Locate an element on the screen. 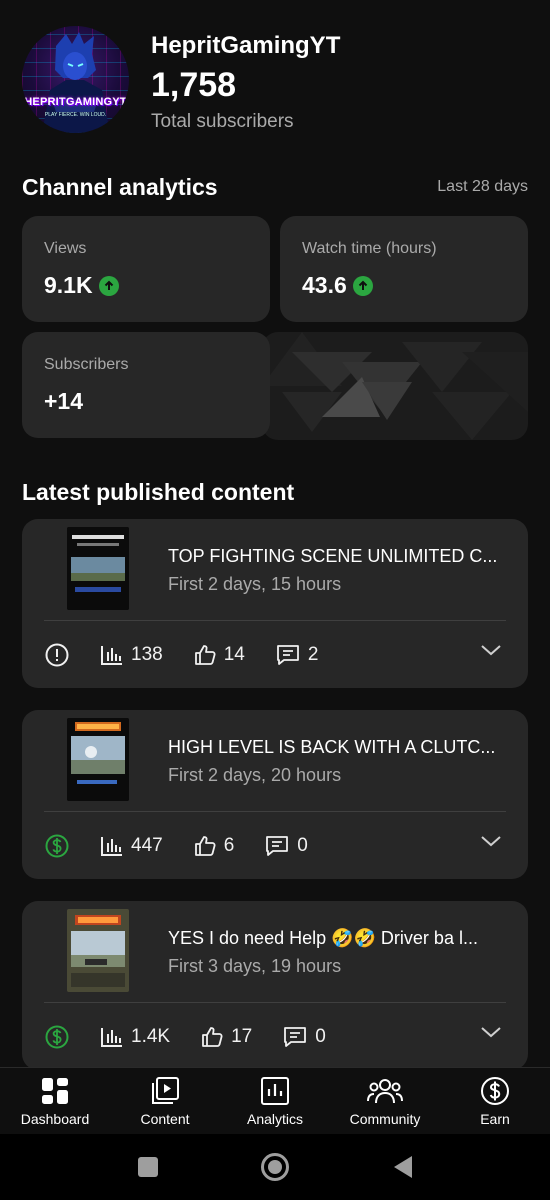  views-stat: 447 is located at coordinates (131, 846).